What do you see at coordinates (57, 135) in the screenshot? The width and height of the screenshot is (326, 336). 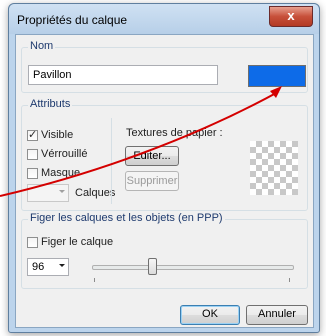 I see `visible-label: Visible` at bounding box center [57, 135].